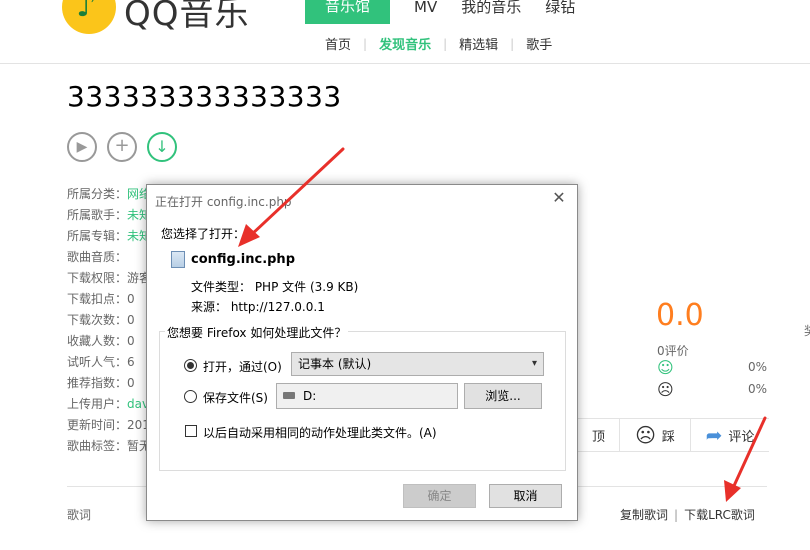 This screenshot has width=810, height=550. I want to click on chevron-down-icon: ▾, so click(534, 363).